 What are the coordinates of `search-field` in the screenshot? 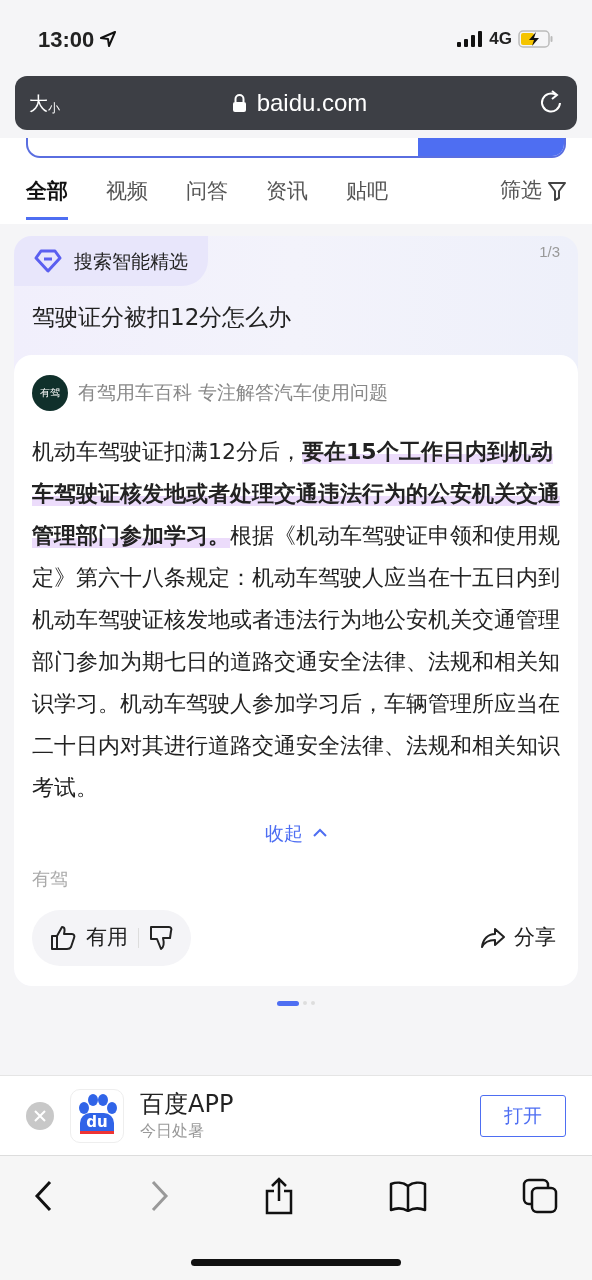 It's located at (296, 148).